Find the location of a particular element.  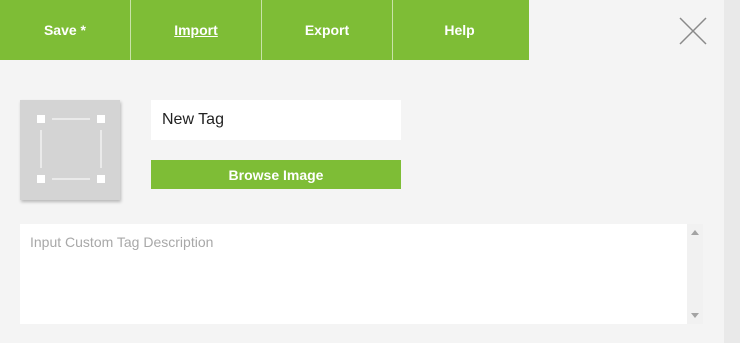

close-icon is located at coordinates (693, 31).